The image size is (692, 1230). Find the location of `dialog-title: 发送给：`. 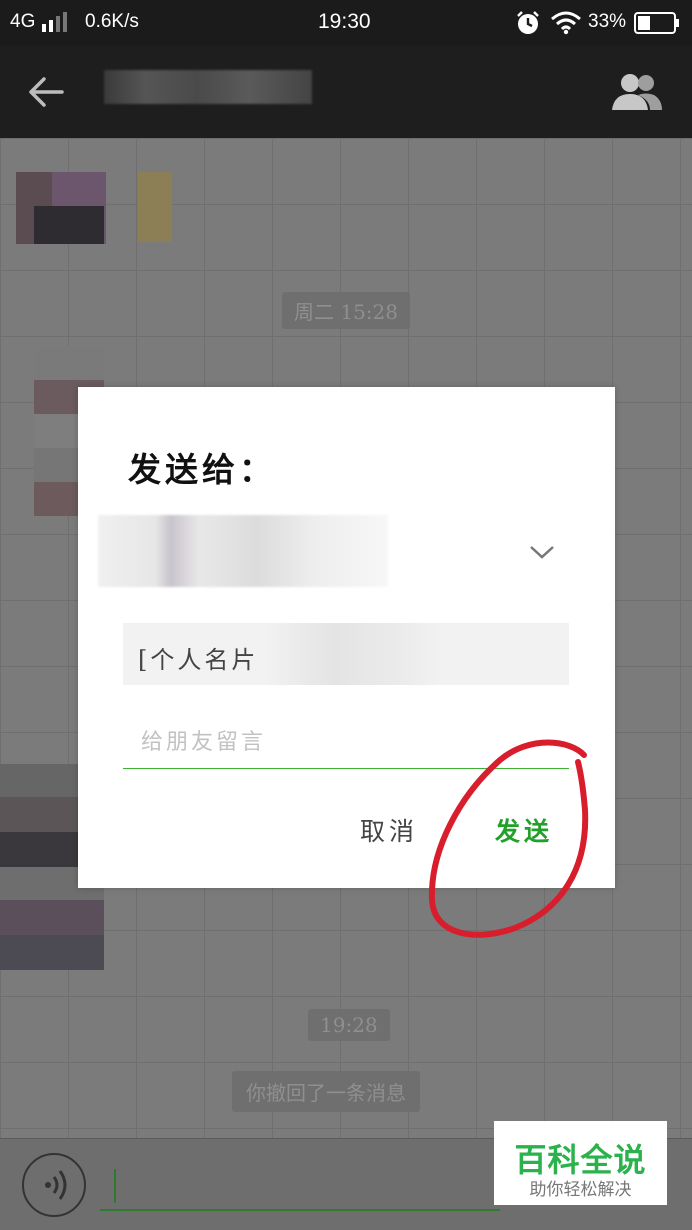

dialog-title: 发送给： is located at coordinates (202, 469).